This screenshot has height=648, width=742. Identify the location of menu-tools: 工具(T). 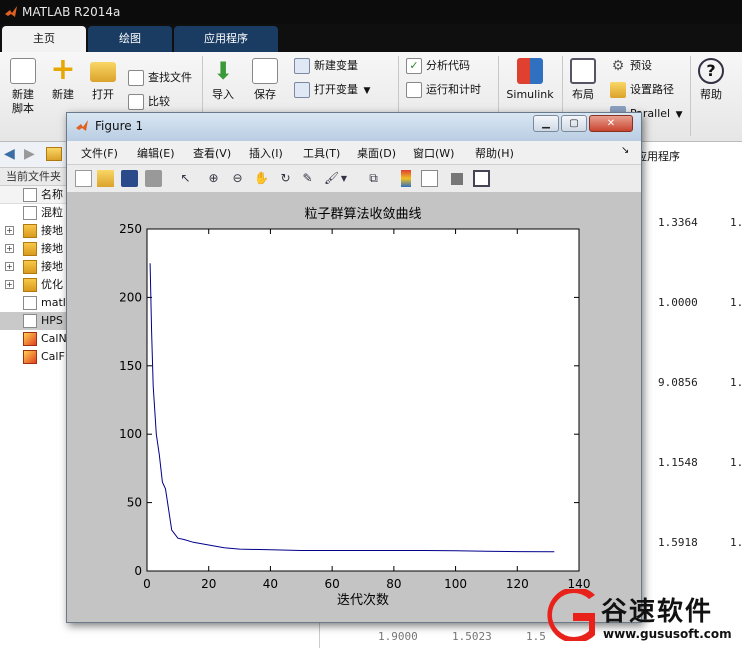
(321, 153).